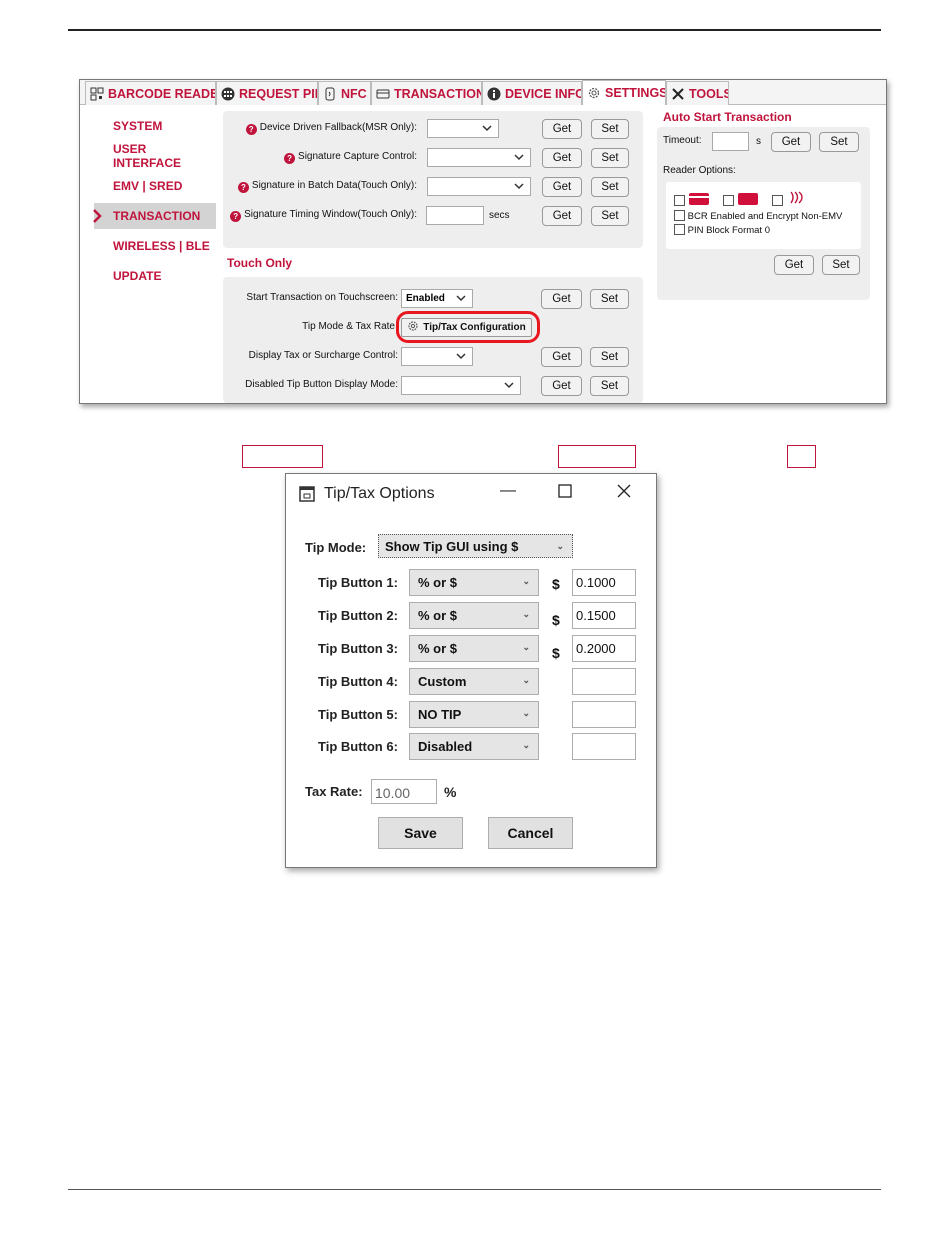 This screenshot has height=1260, width=950. I want to click on tip-button-6-select: Disabled ⌄, so click(474, 746).